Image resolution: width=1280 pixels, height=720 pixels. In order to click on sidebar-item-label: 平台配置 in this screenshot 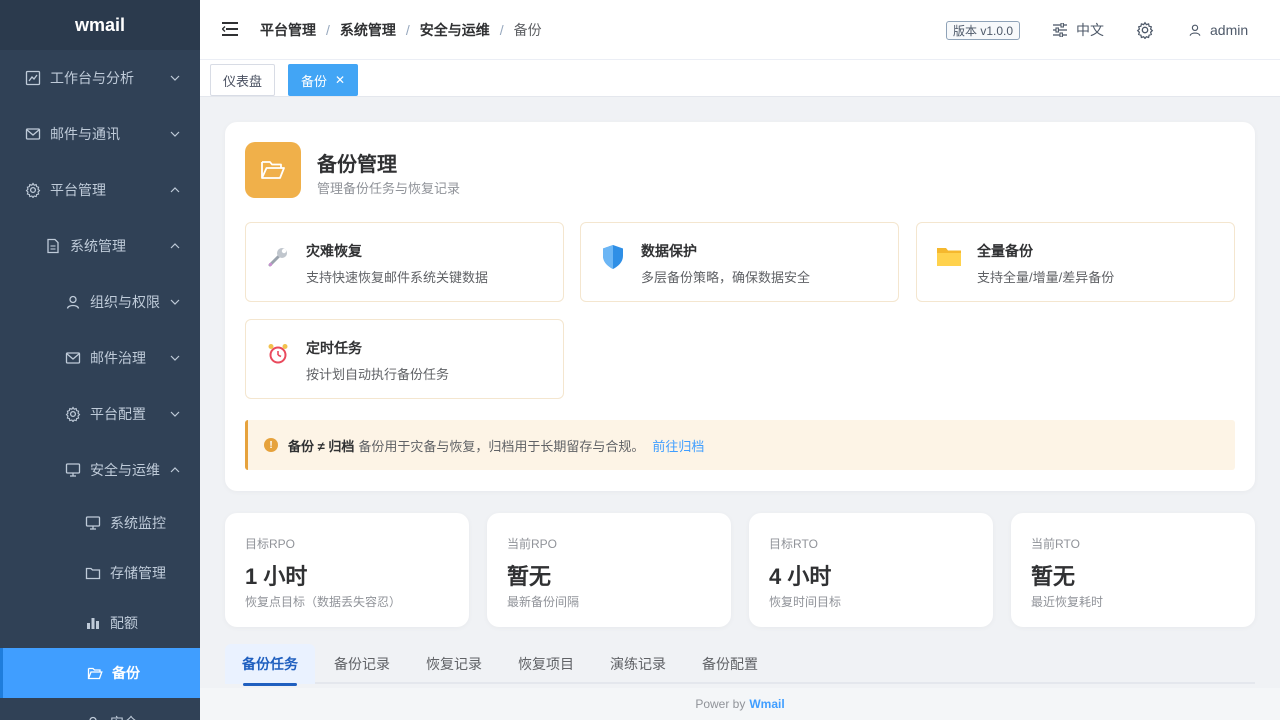, I will do `click(118, 414)`.